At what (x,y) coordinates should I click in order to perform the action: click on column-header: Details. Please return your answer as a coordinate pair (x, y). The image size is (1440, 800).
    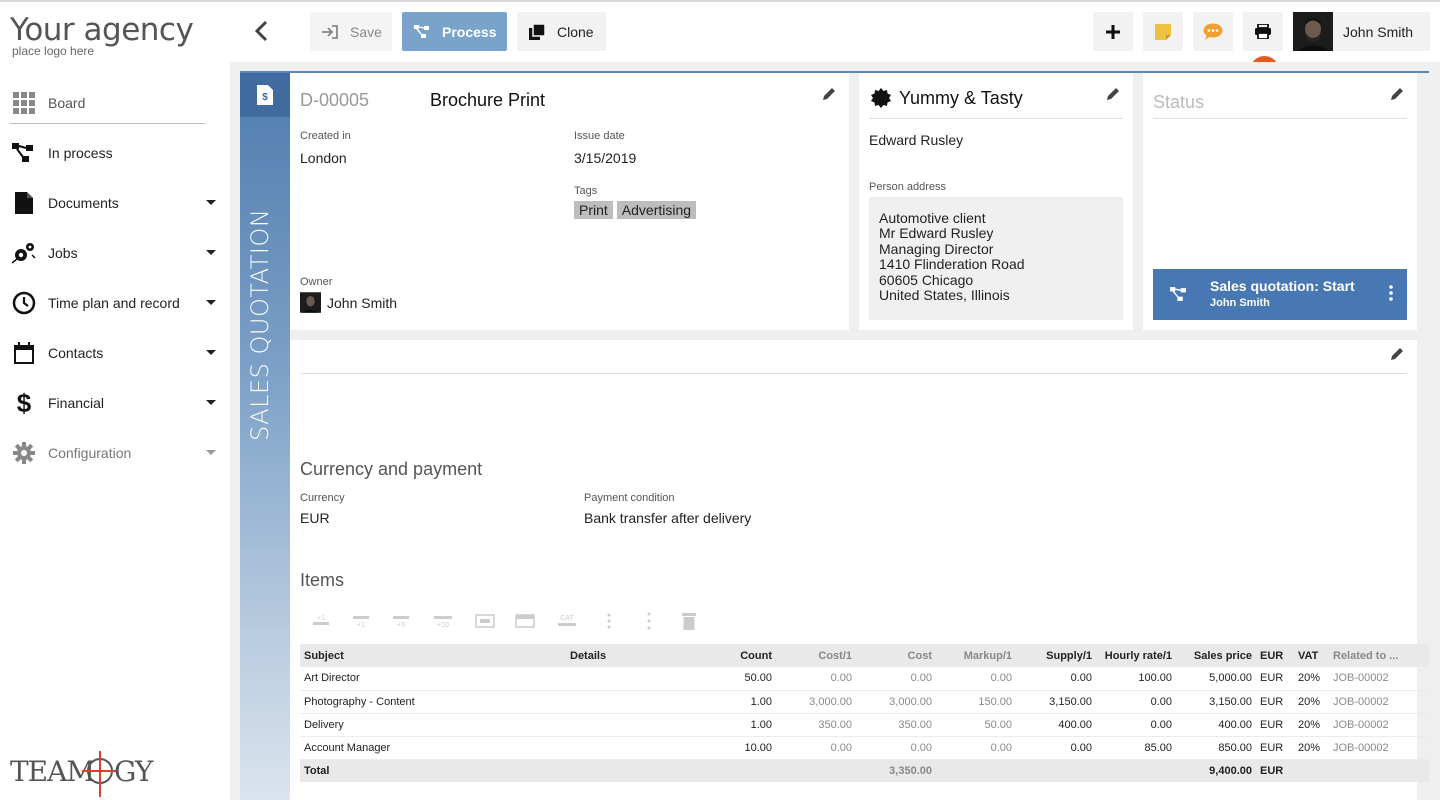
    Looking at the image, I should click on (638, 655).